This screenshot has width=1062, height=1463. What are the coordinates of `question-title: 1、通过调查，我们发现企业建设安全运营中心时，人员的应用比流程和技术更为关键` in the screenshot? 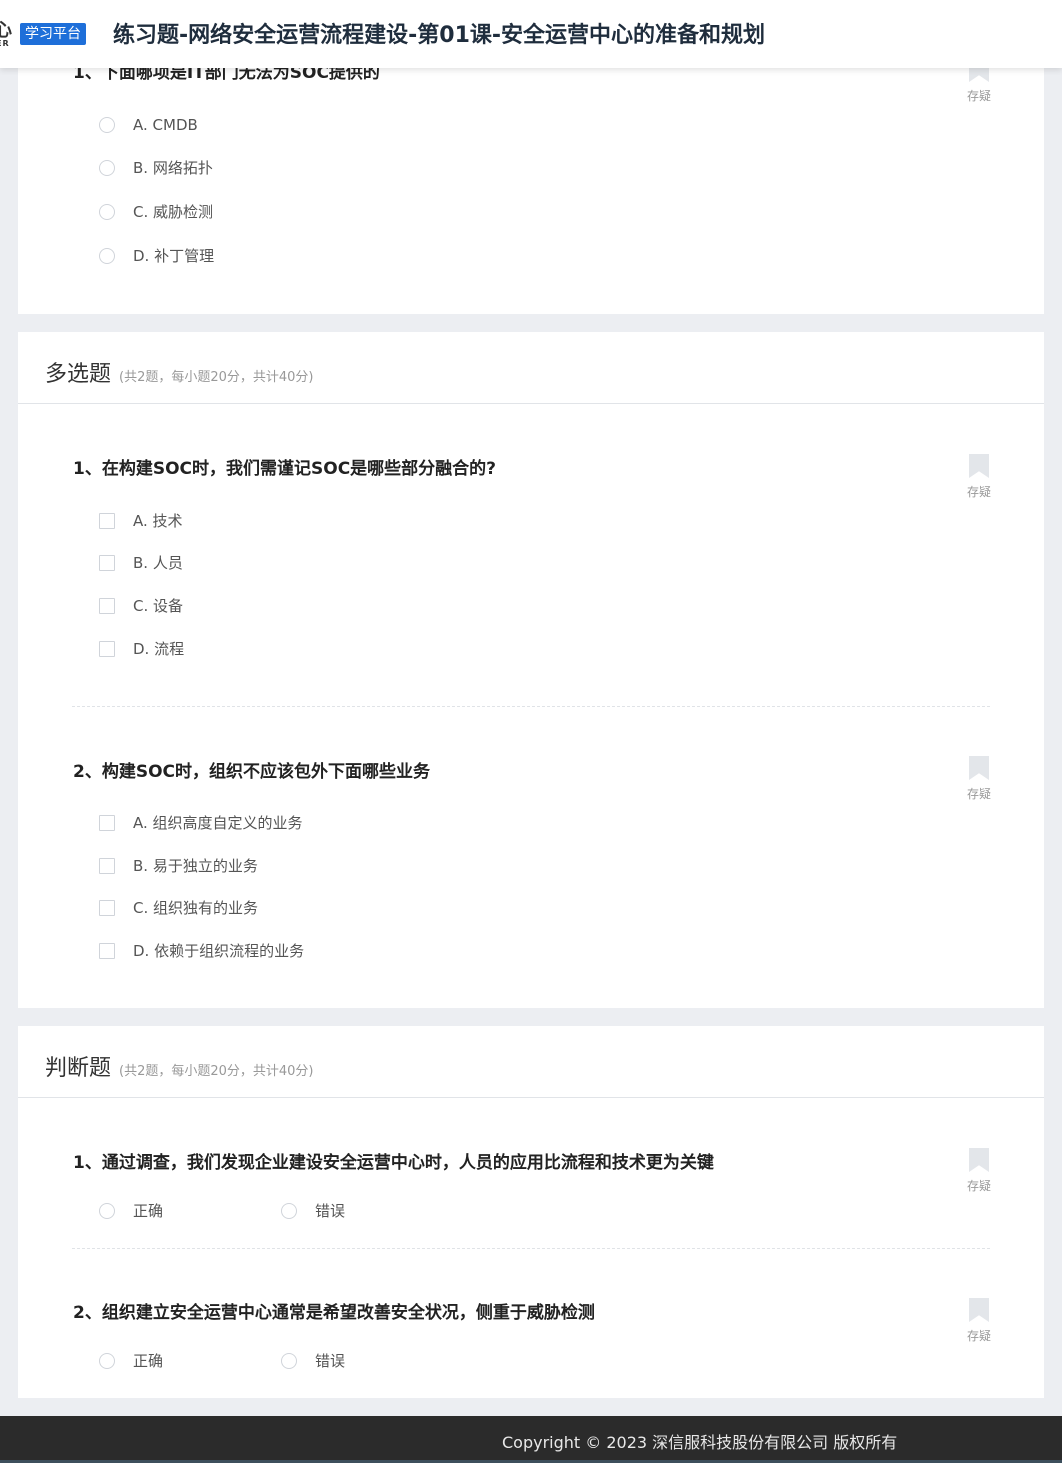 It's located at (393, 1163).